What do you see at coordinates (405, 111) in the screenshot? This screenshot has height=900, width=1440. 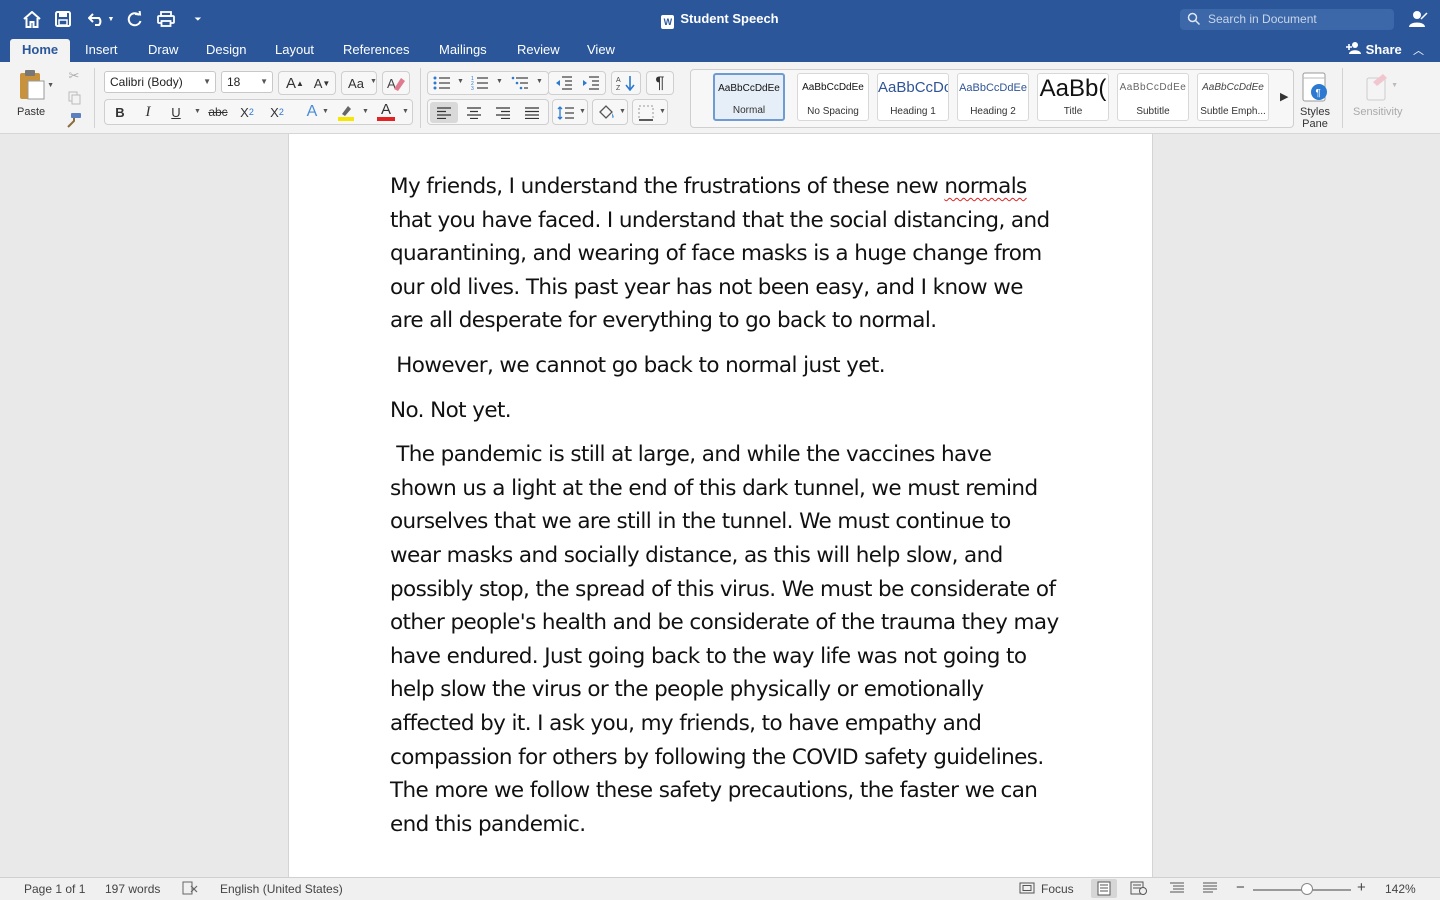 I see `font-color-caret: ▼` at bounding box center [405, 111].